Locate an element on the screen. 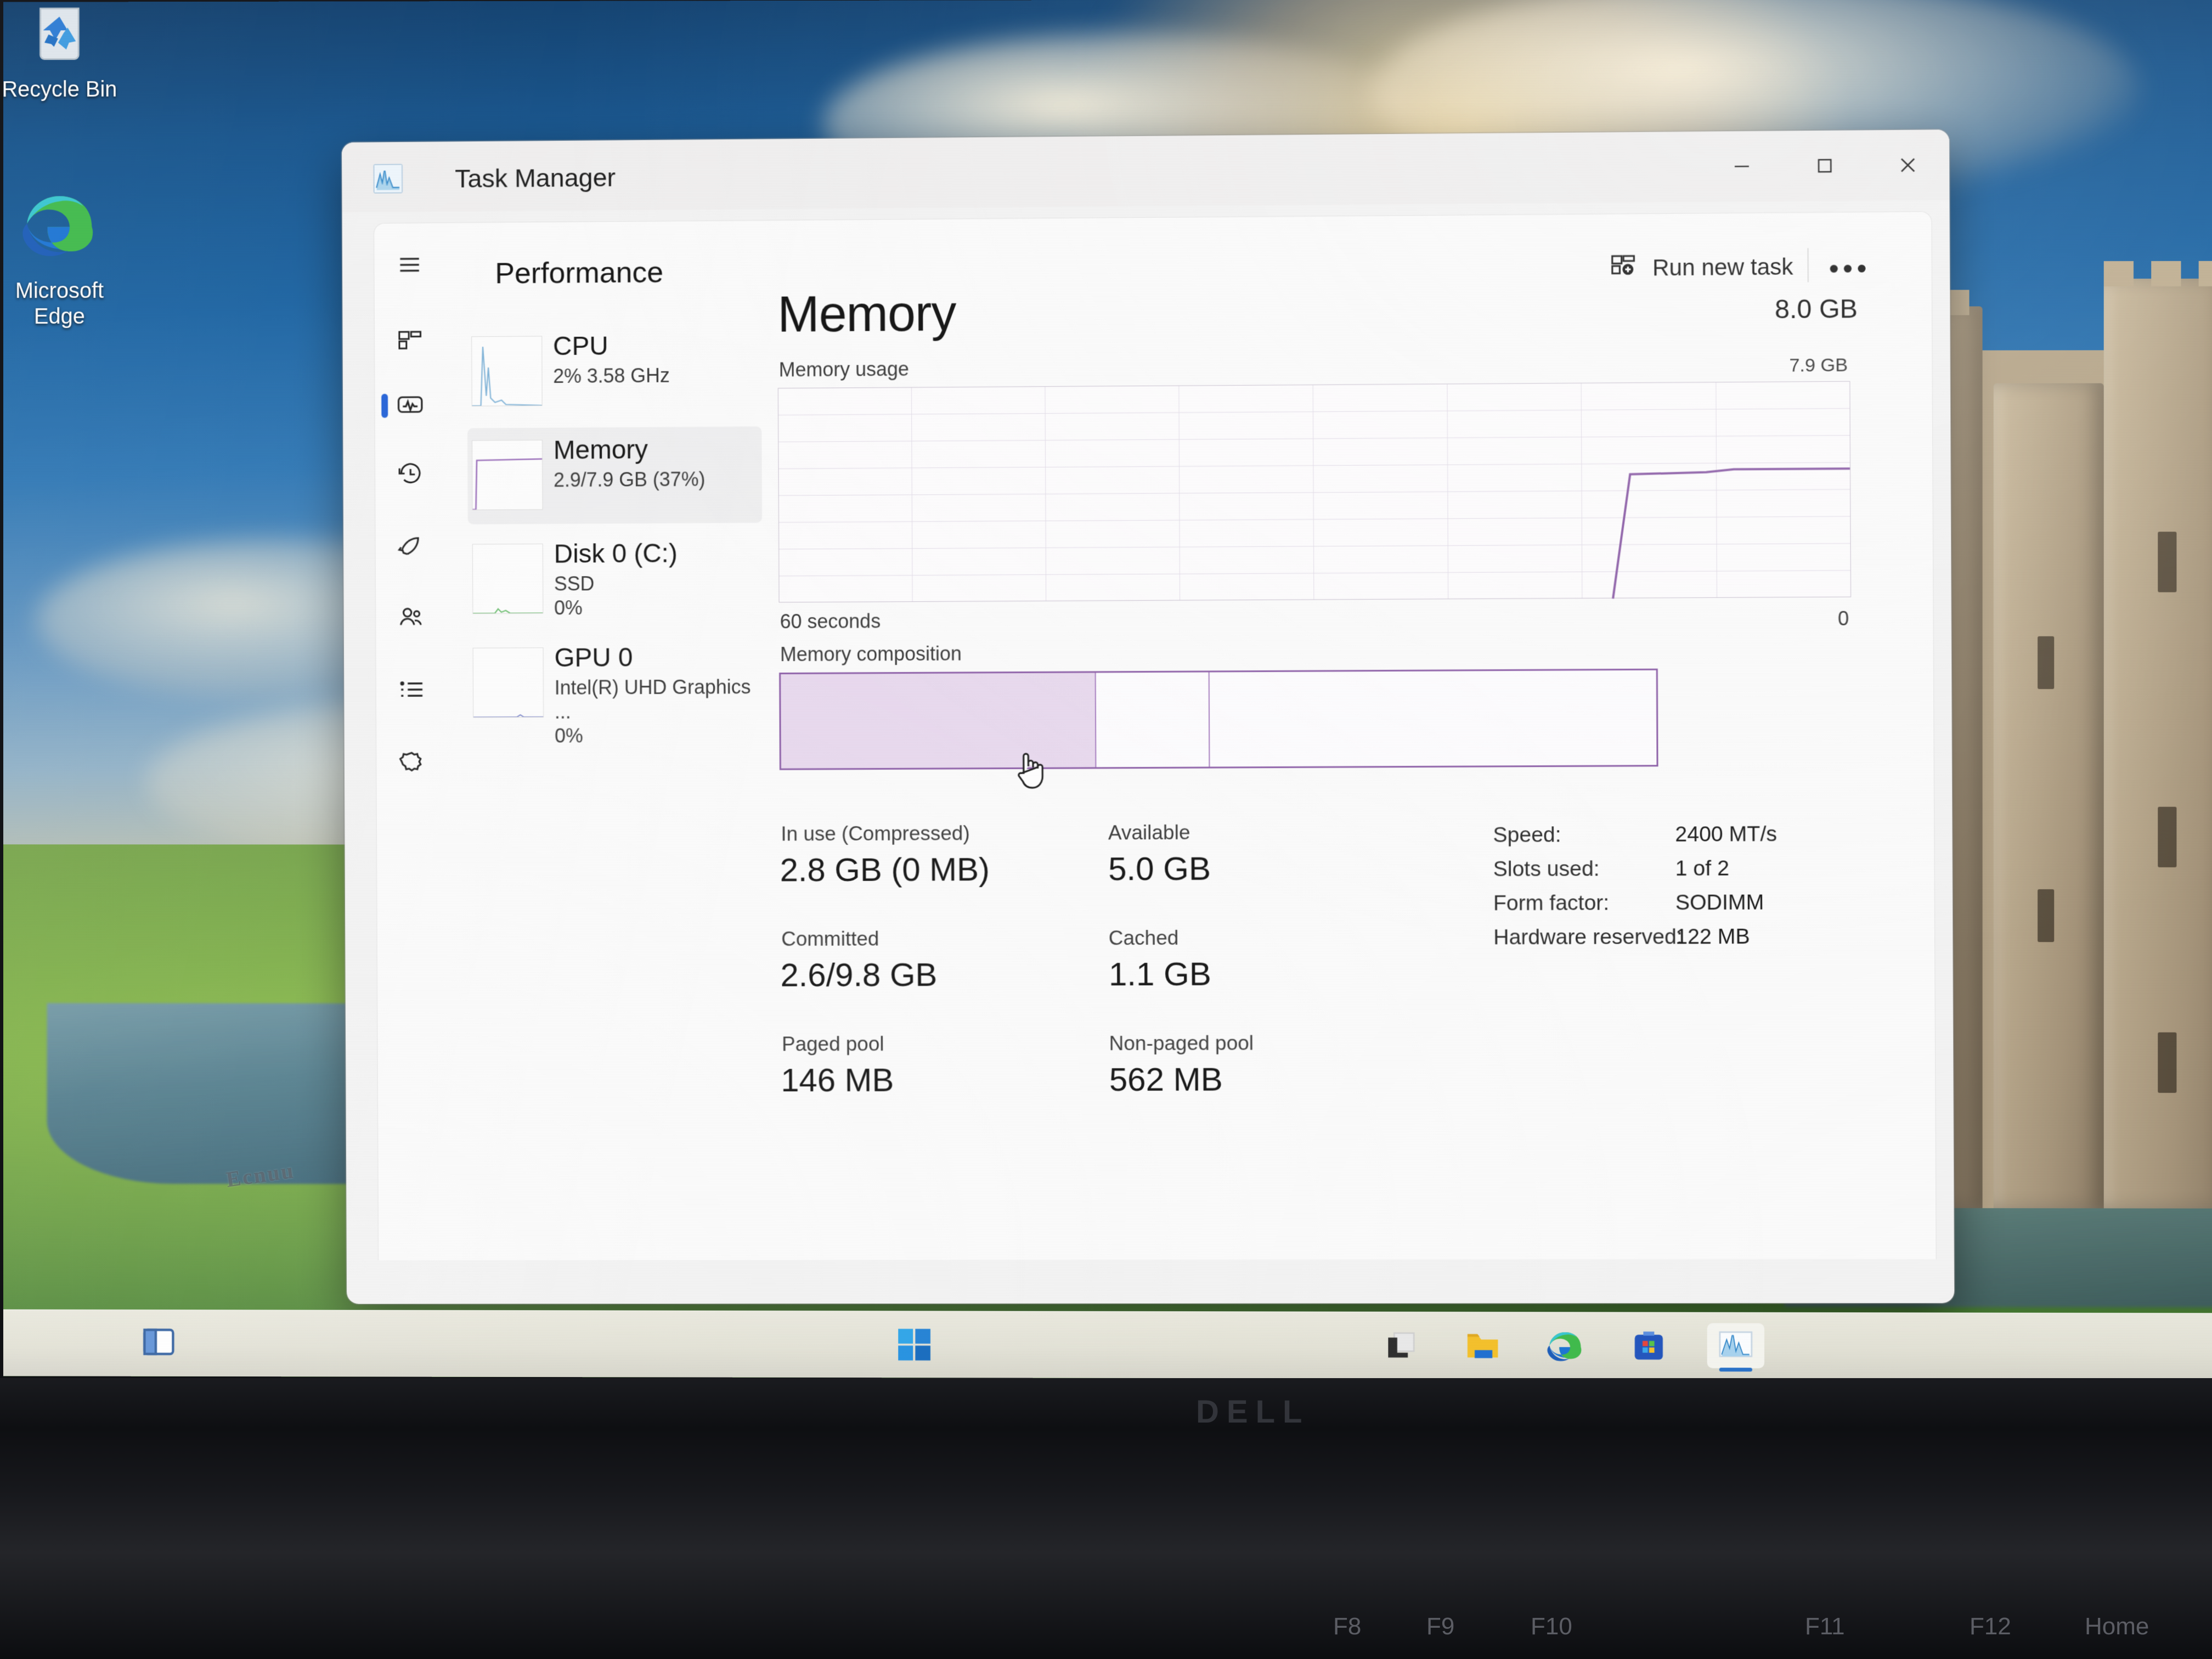 Image resolution: width=2212 pixels, height=1659 pixels. function-key-f10: F10 is located at coordinates (1551, 1627).